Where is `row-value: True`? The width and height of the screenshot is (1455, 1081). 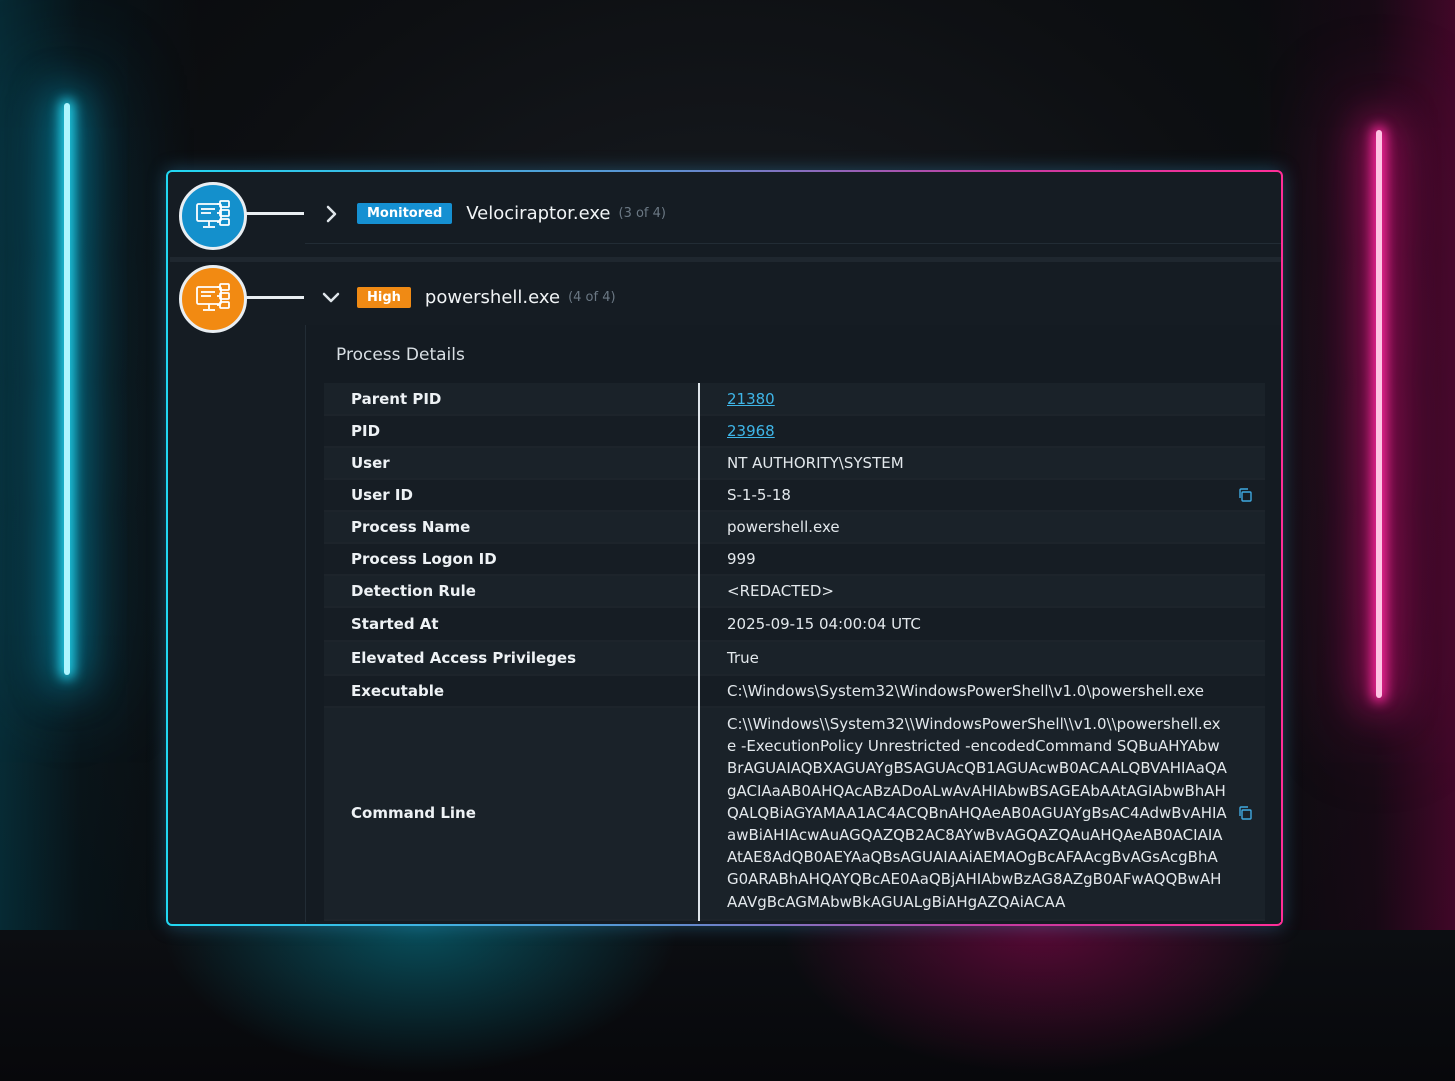
row-value: True is located at coordinates (743, 658).